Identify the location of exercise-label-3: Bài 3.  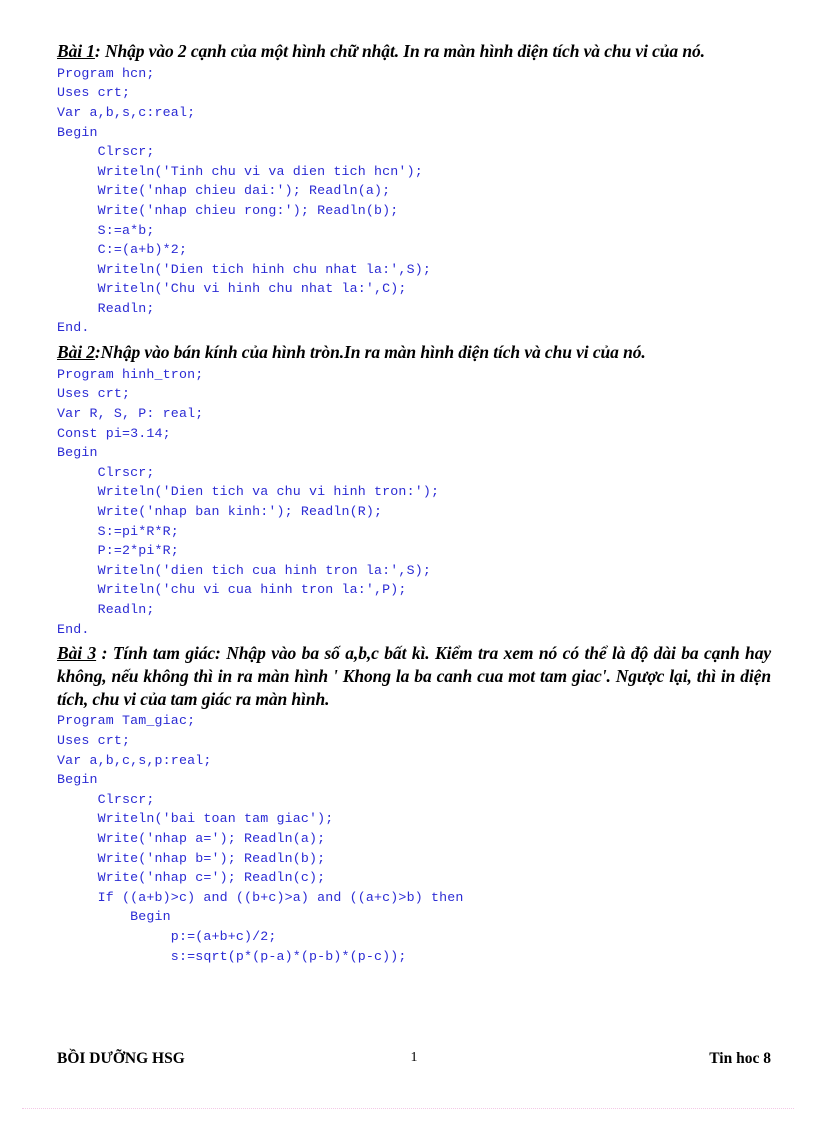
(77, 653).